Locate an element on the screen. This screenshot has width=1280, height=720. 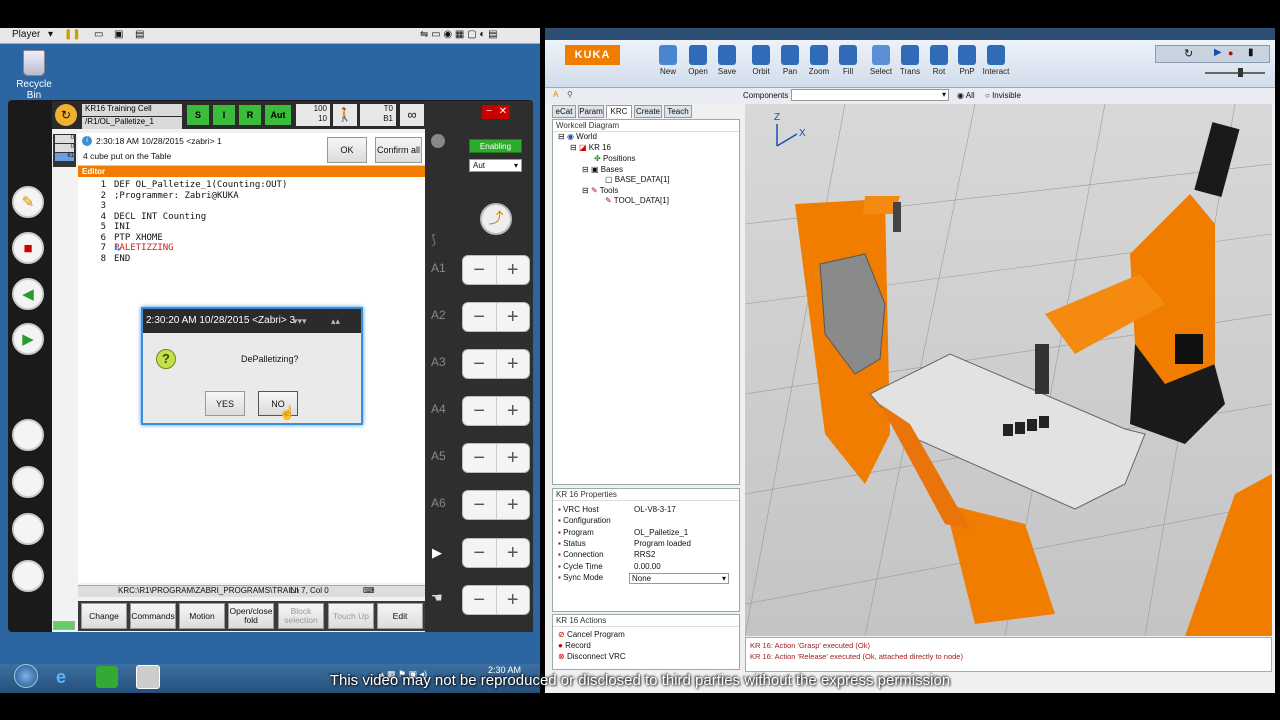
hand-icon: ☚ is located at coordinates (437, 598).